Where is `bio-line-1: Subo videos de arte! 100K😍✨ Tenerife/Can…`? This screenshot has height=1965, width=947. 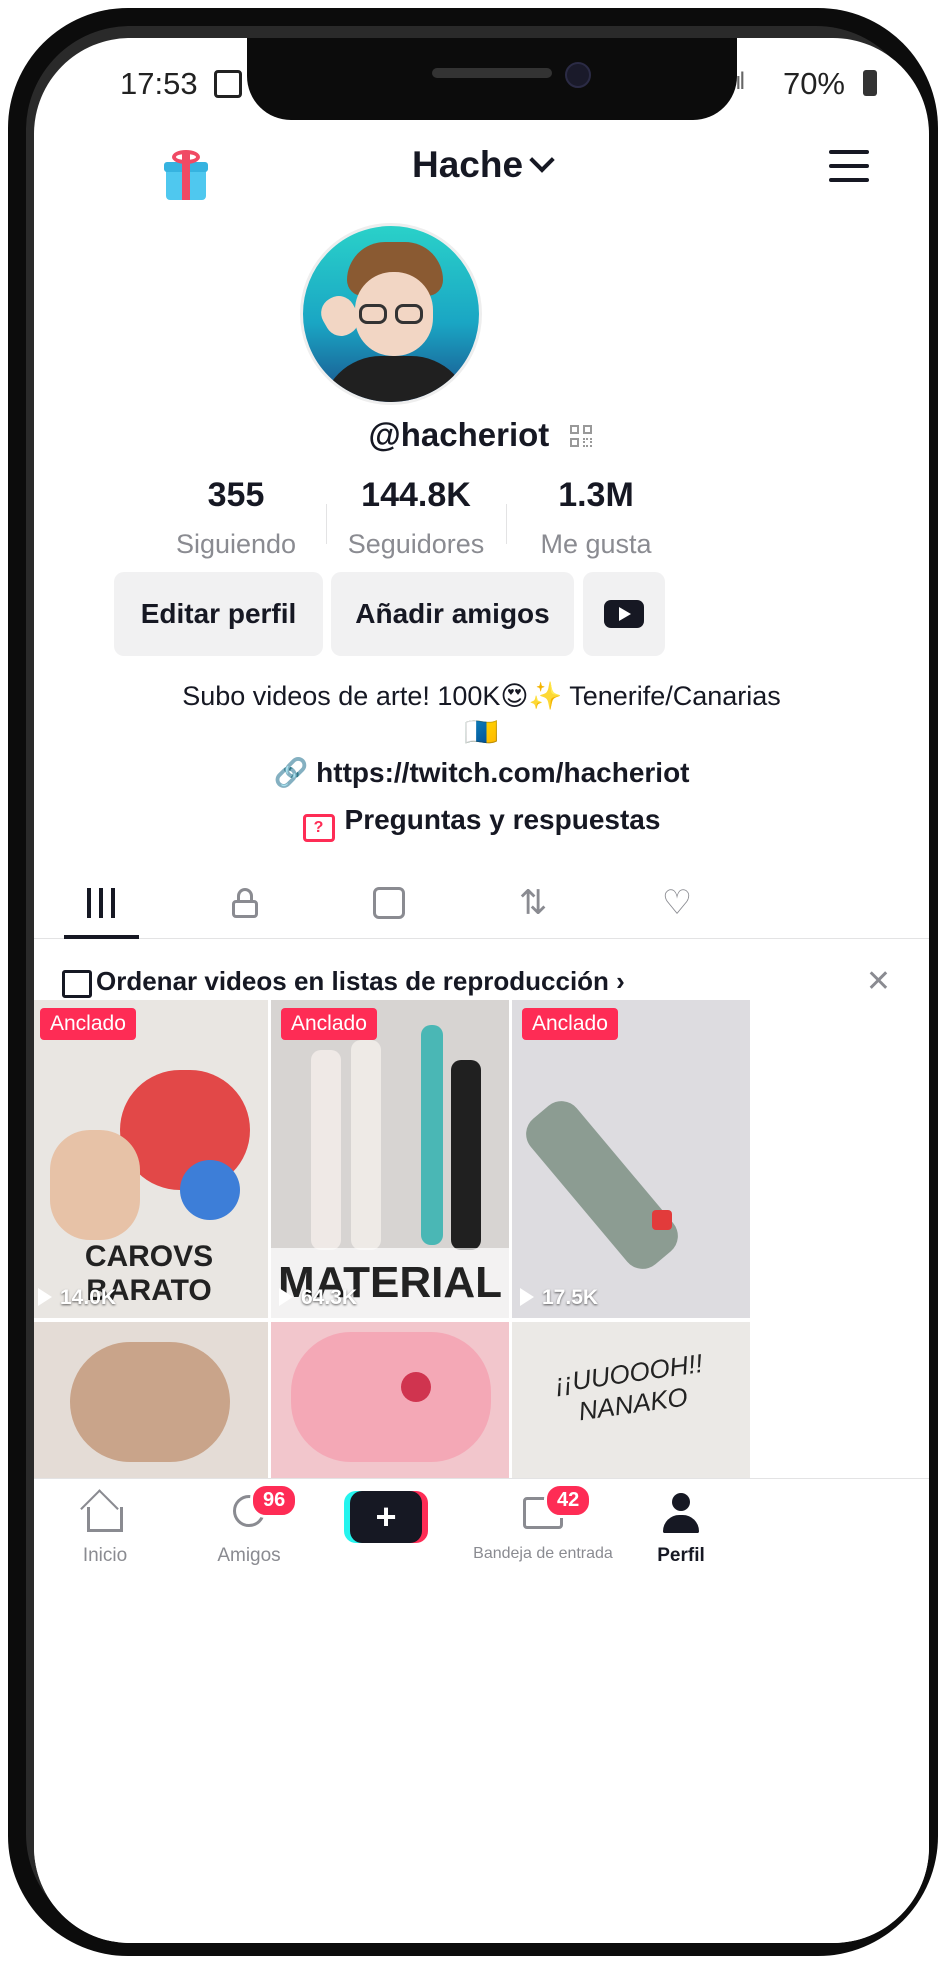 bio-line-1: Subo videos de arte! 100K😍✨ Tenerife/Can… is located at coordinates (481, 696).